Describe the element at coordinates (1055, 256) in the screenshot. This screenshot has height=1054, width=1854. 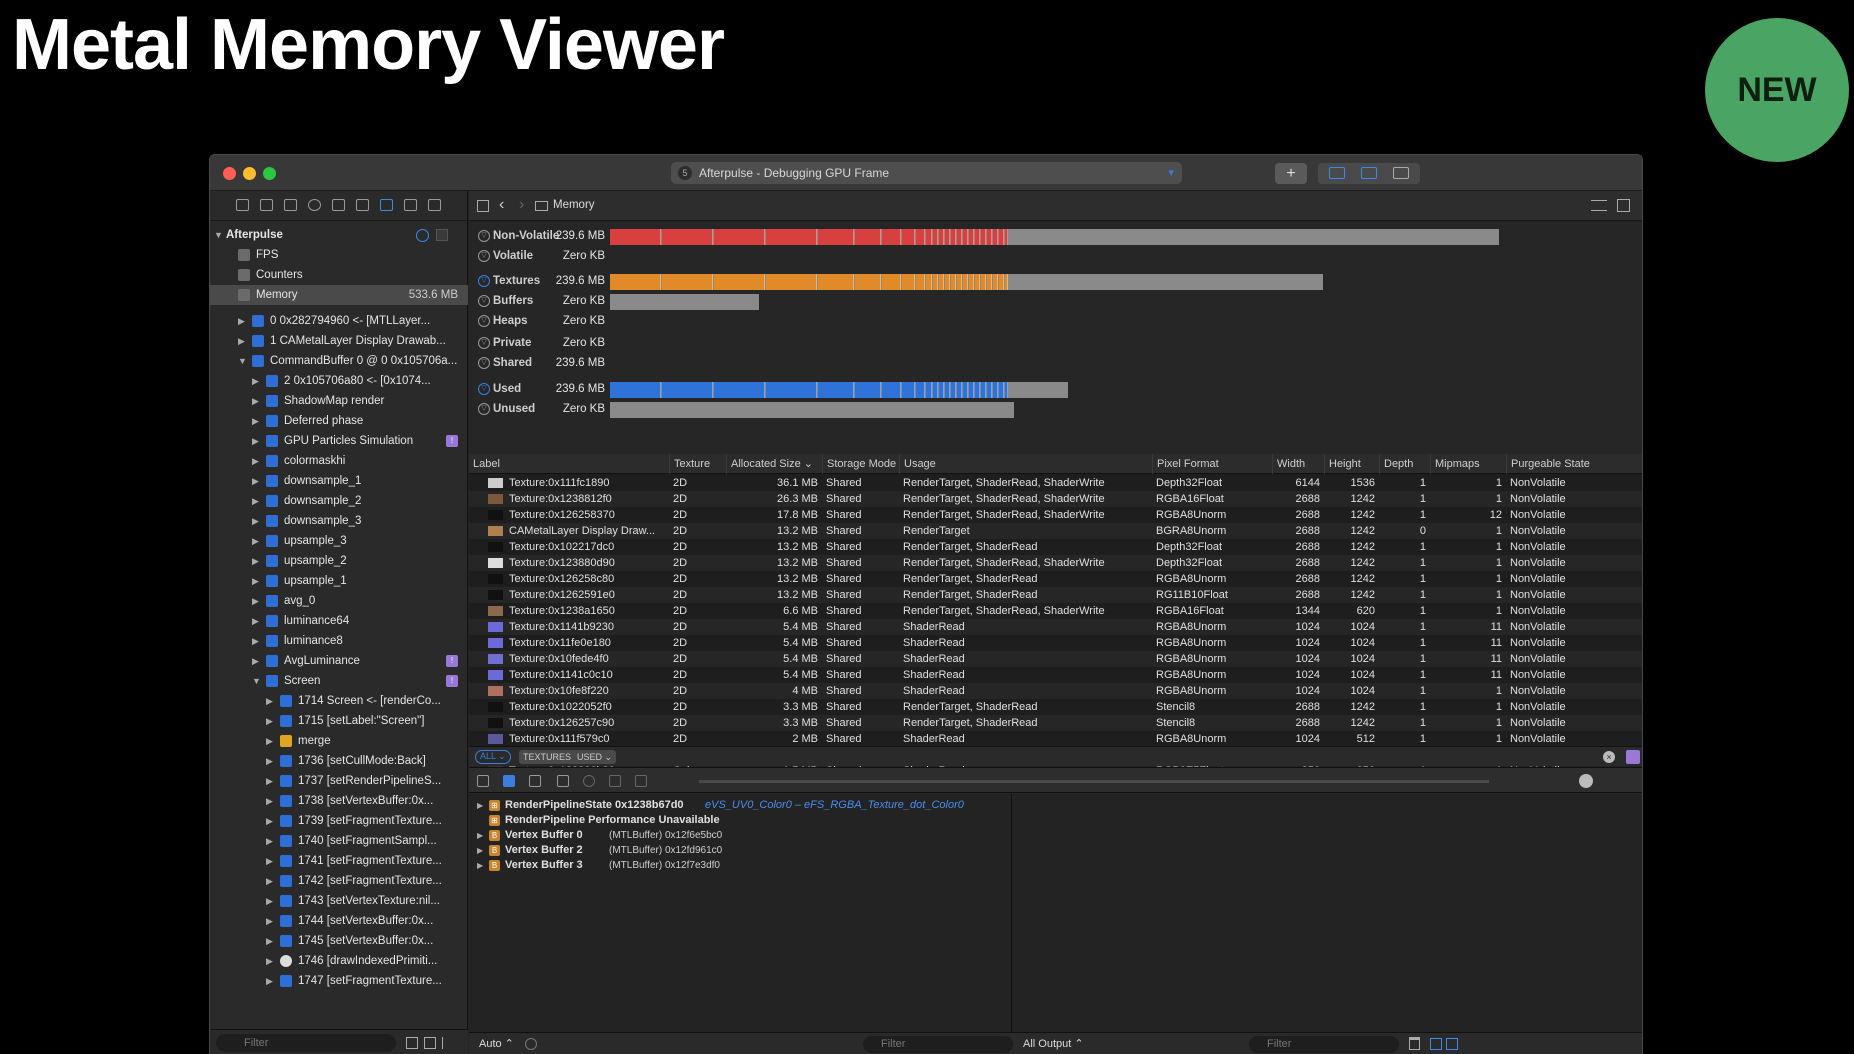
I see `memory-category-row: ▽ Volatile Zero KB` at that location.